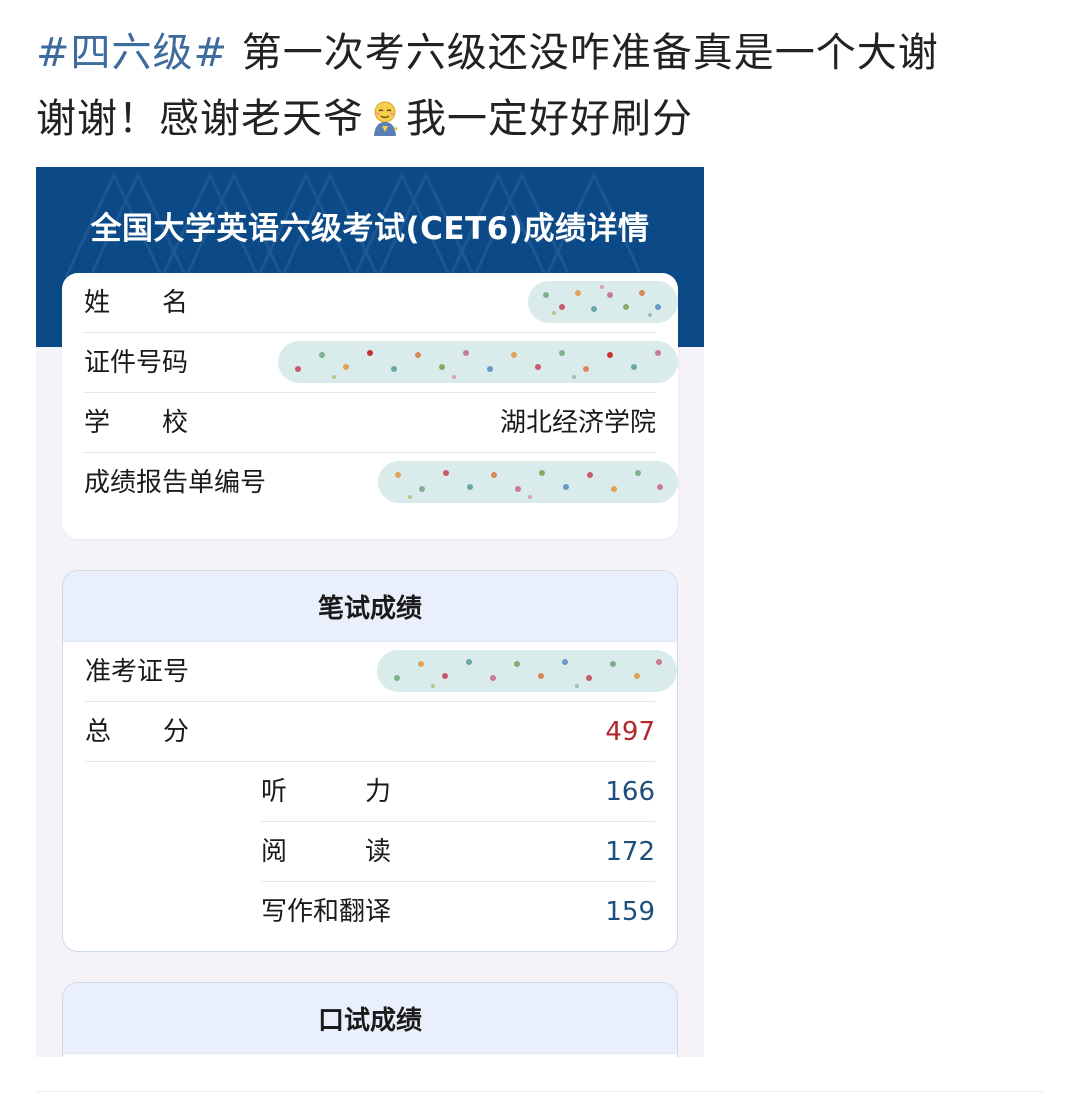 Image resolution: width=1080 pixels, height=1109 pixels. I want to click on total-score-value: 497, so click(630, 732).